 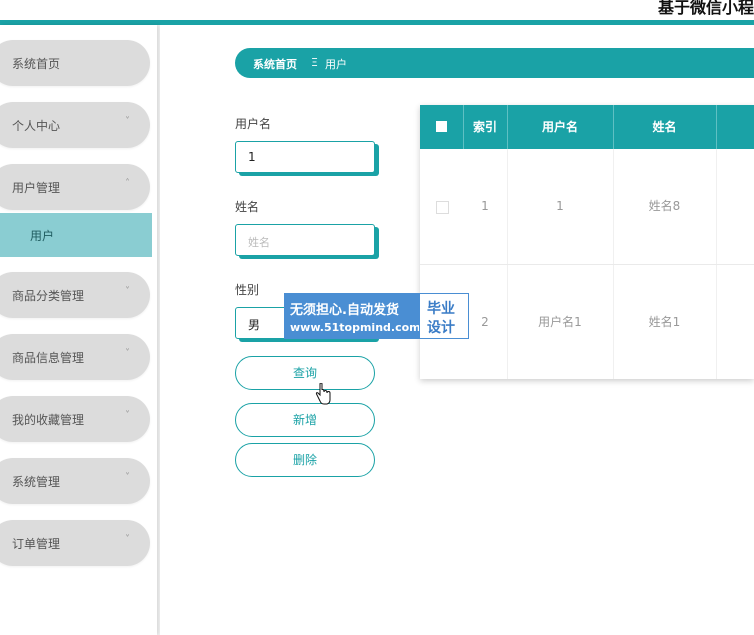 I want to click on username-label: 用户名, so click(x=253, y=124).